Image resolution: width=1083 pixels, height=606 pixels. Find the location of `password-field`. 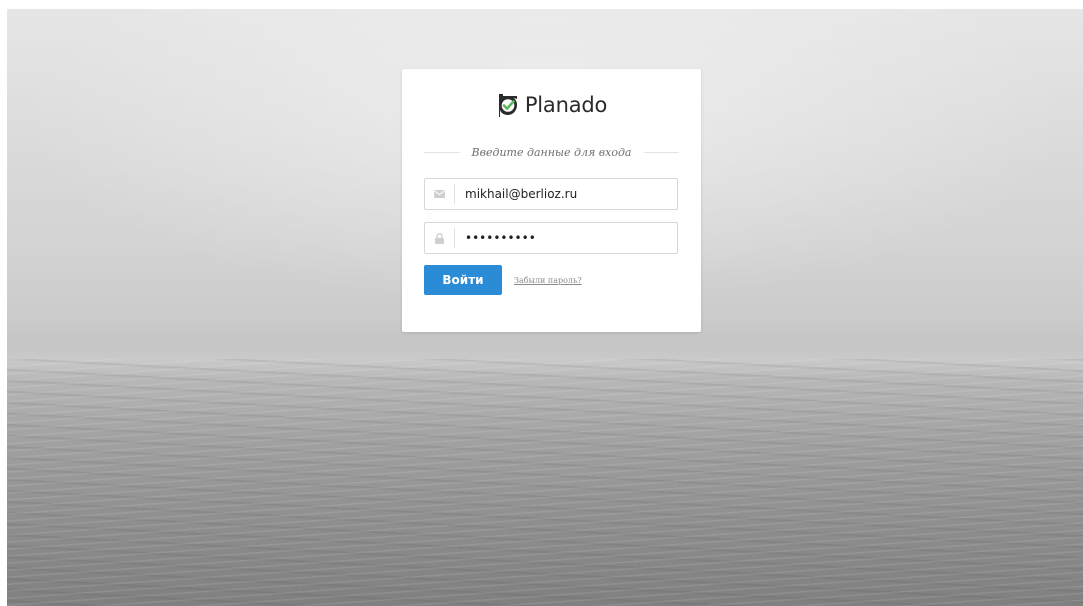

password-field is located at coordinates (551, 238).